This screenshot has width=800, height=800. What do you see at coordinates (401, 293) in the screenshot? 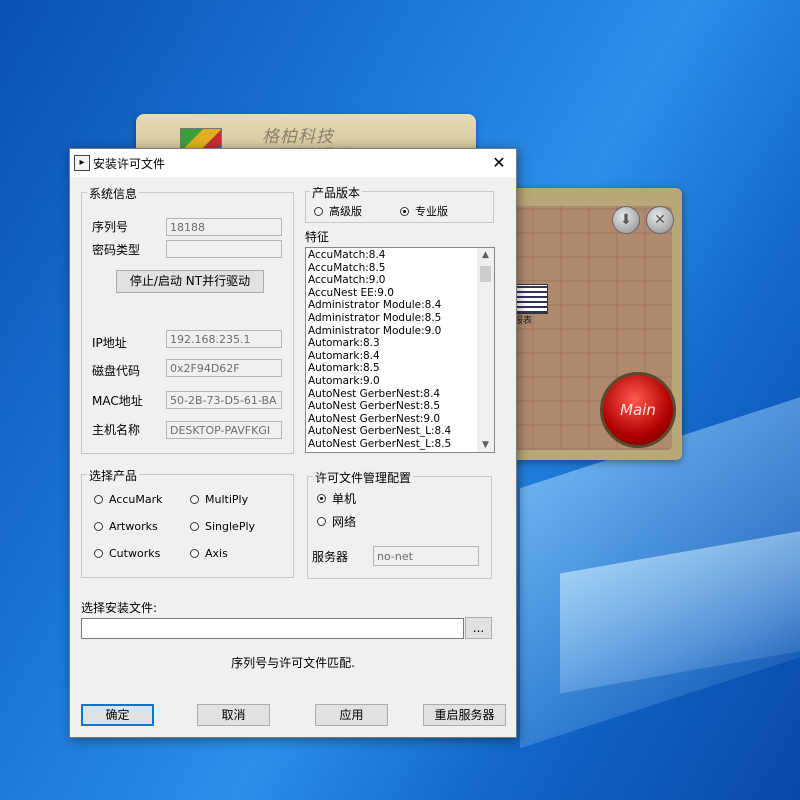
I see `feature-list-item: AccuNest EE:9.0` at bounding box center [401, 293].